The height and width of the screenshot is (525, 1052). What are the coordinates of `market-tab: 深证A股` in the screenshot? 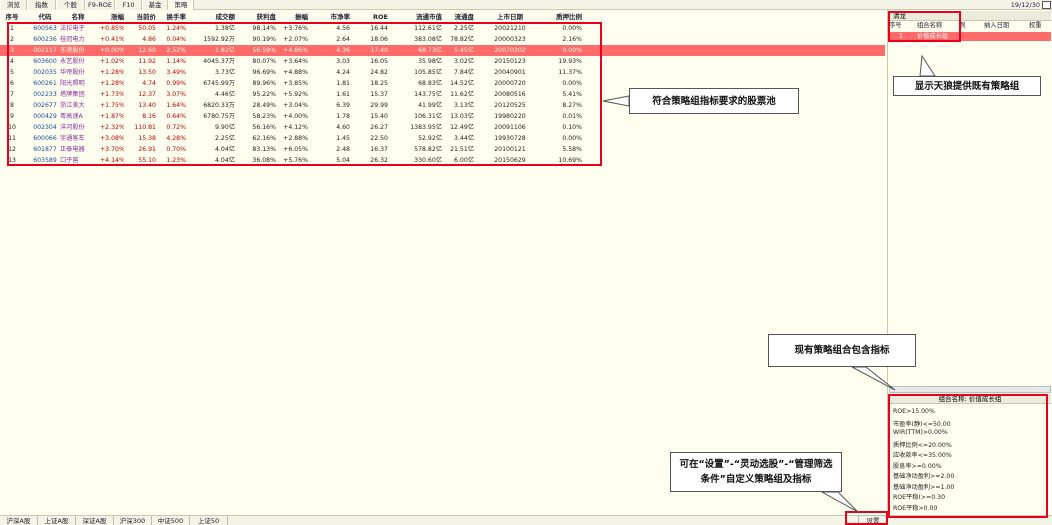 It's located at (95, 520).